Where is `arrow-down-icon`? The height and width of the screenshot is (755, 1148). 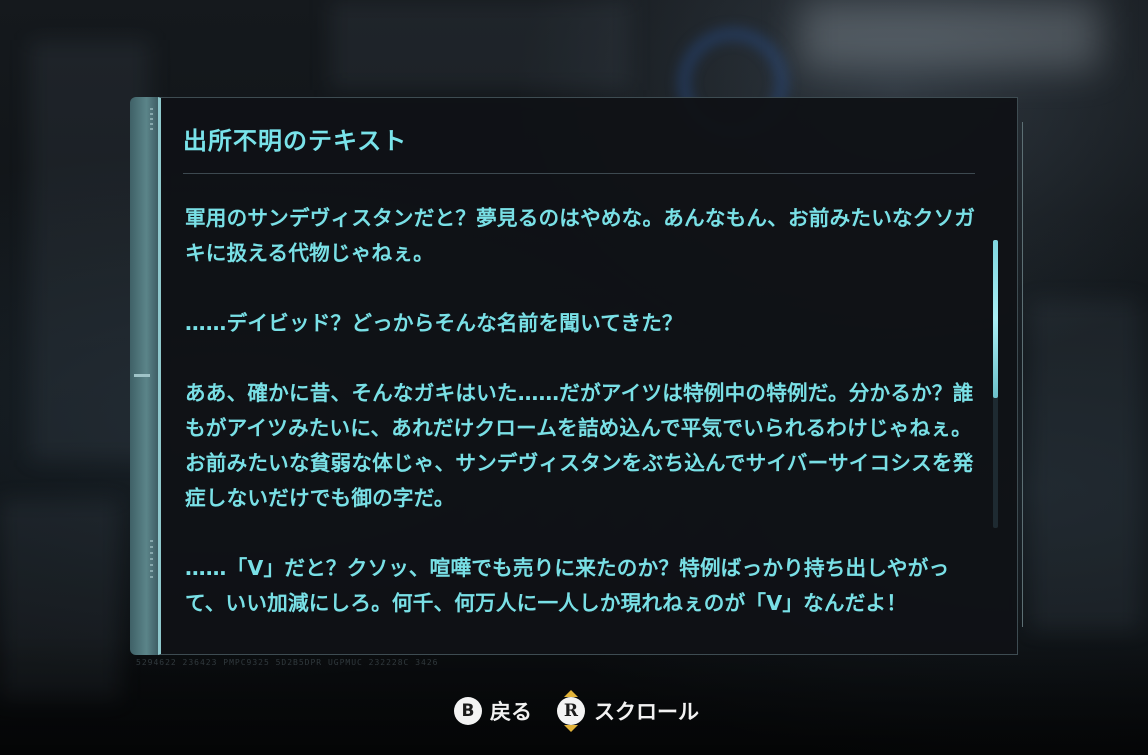 arrow-down-icon is located at coordinates (571, 728).